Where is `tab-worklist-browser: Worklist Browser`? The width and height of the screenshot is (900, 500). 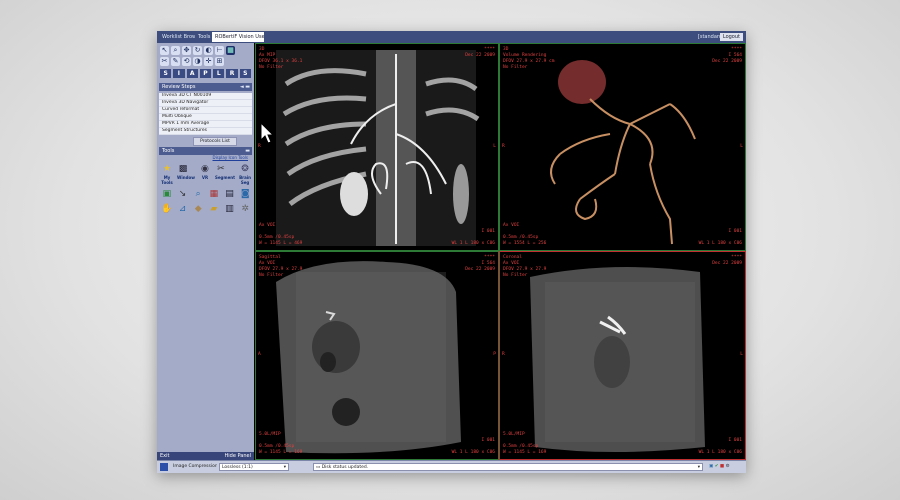 tab-worklist-browser: Worklist Browser is located at coordinates (177, 37).